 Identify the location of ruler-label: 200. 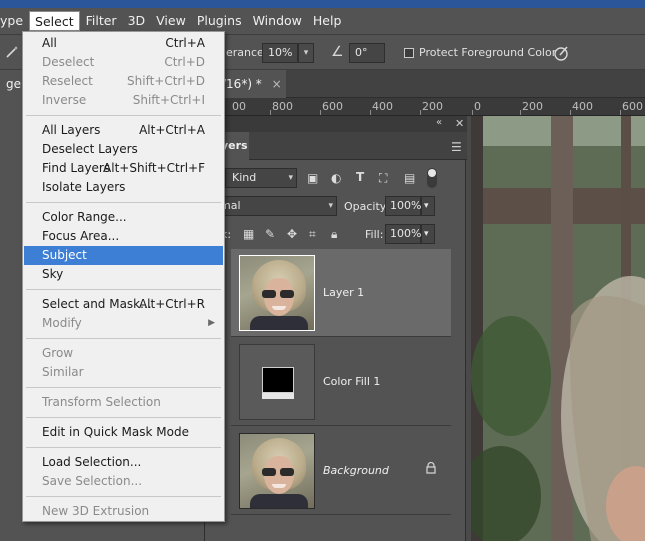
(432, 106).